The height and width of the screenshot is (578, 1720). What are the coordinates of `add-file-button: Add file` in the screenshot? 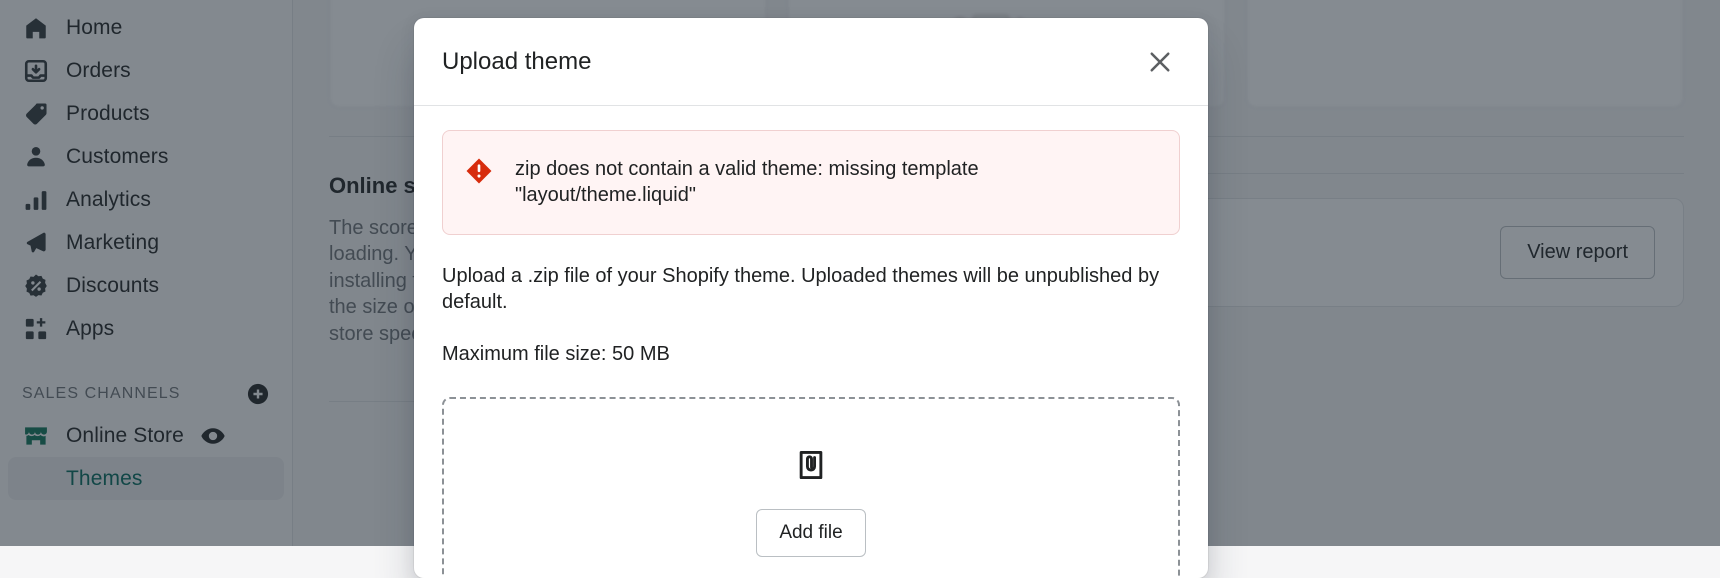 It's located at (810, 533).